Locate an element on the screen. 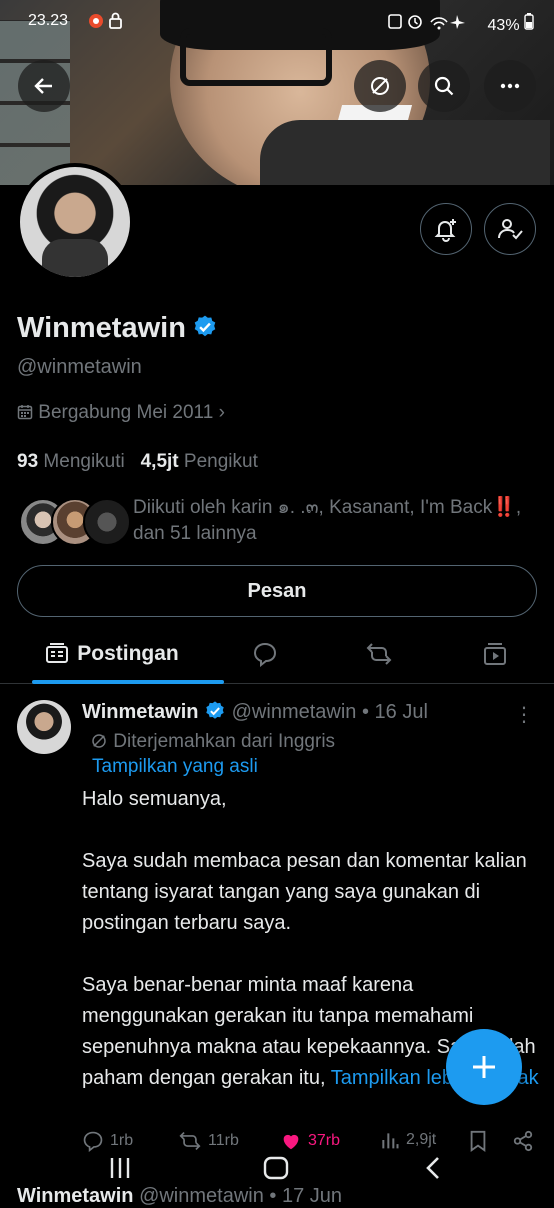  post-header: Winmetawin @winmetawin • 16 Jul is located at coordinates (255, 712).